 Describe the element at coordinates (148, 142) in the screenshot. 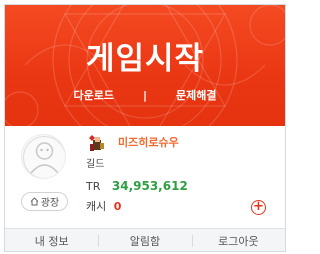

I see `character-name: 미즈히로슈우` at that location.